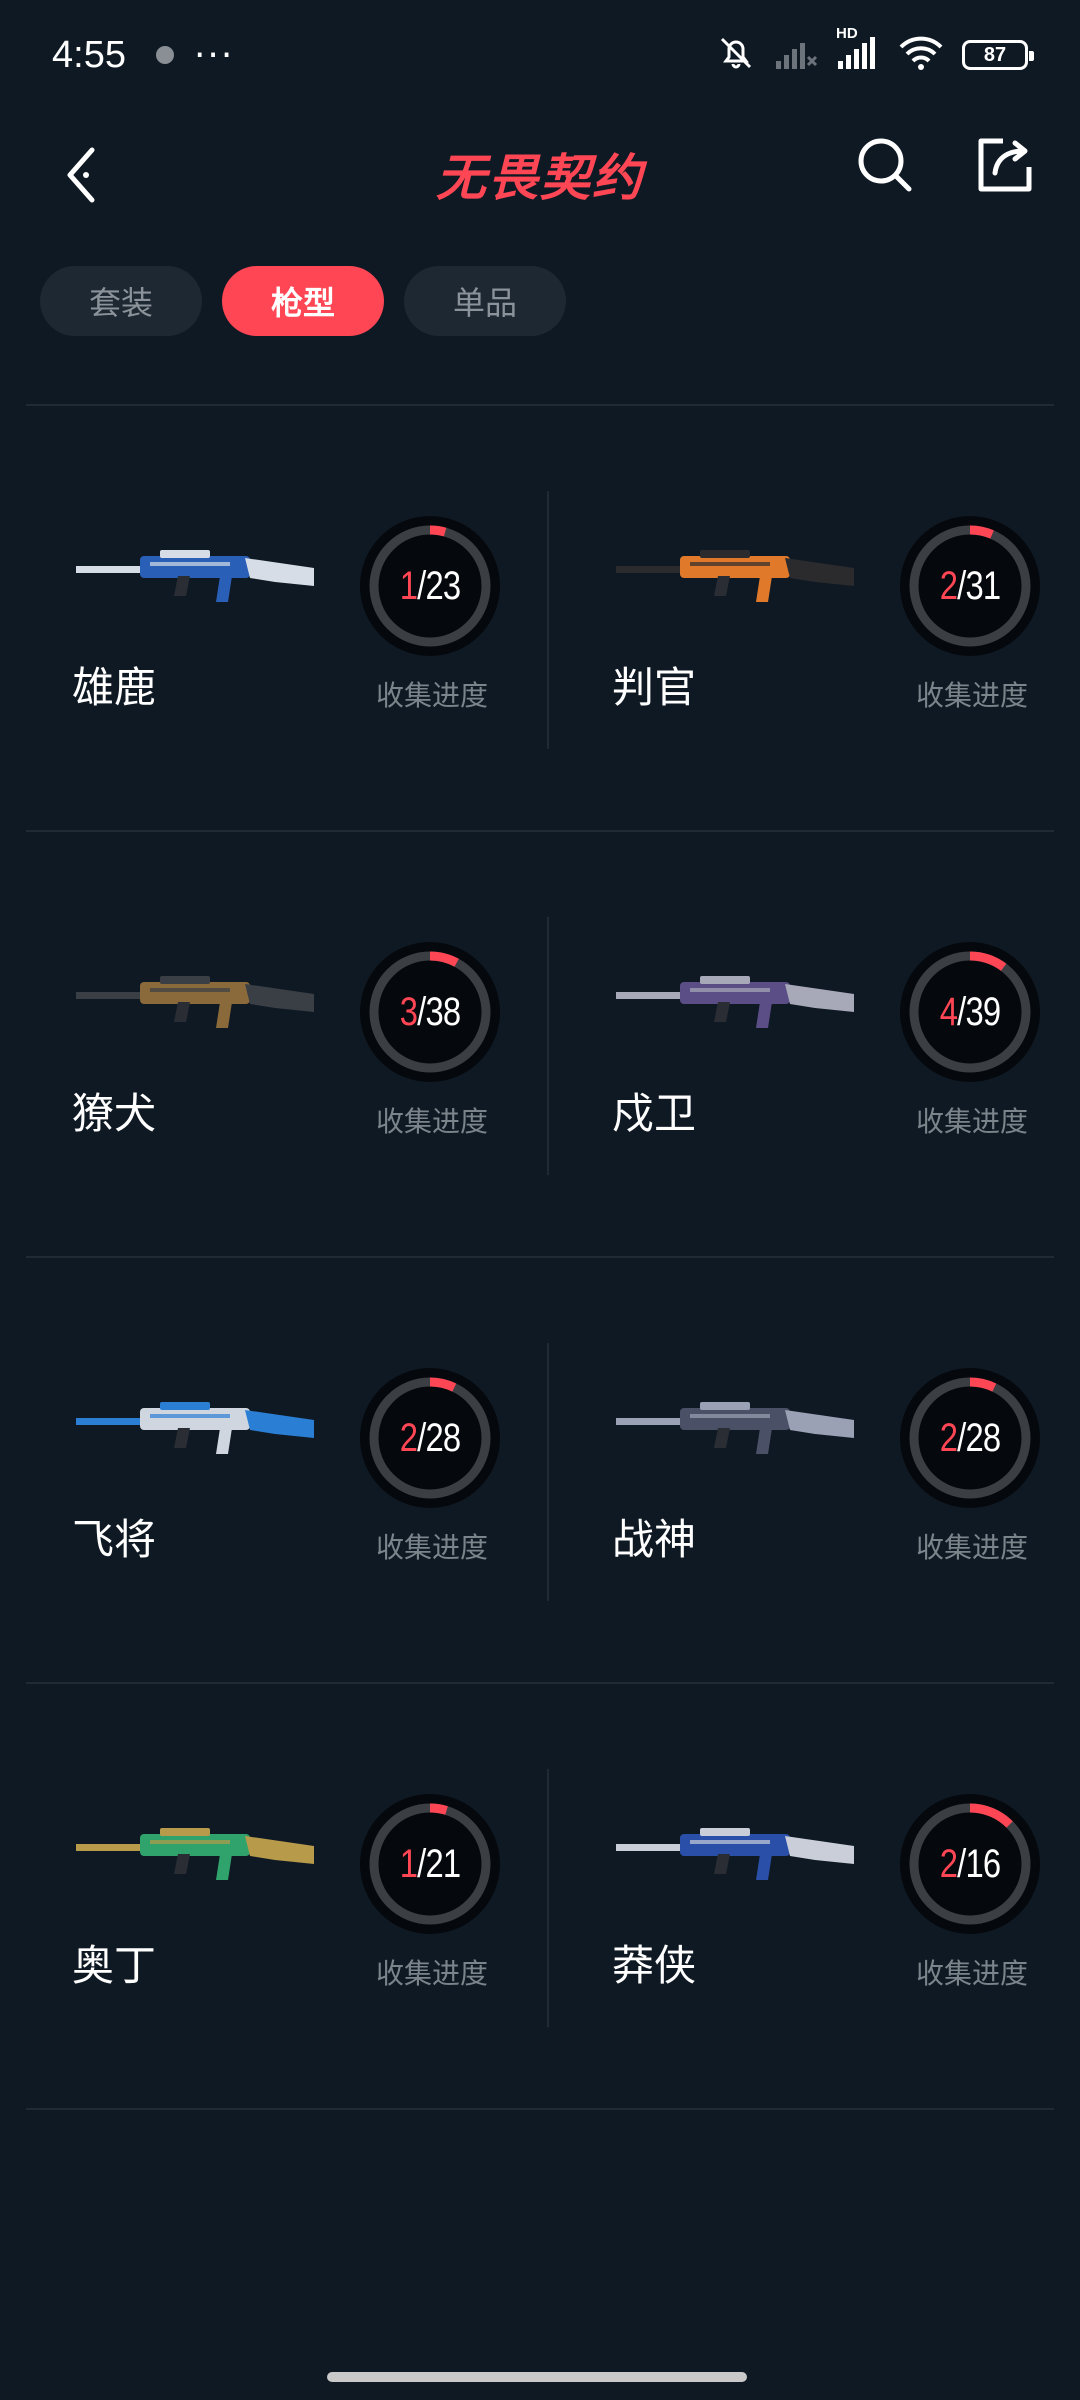 The height and width of the screenshot is (2400, 1080). I want to click on weapon-row: 狂怒收集进度蜂刺收集进度, so click(540, 393).